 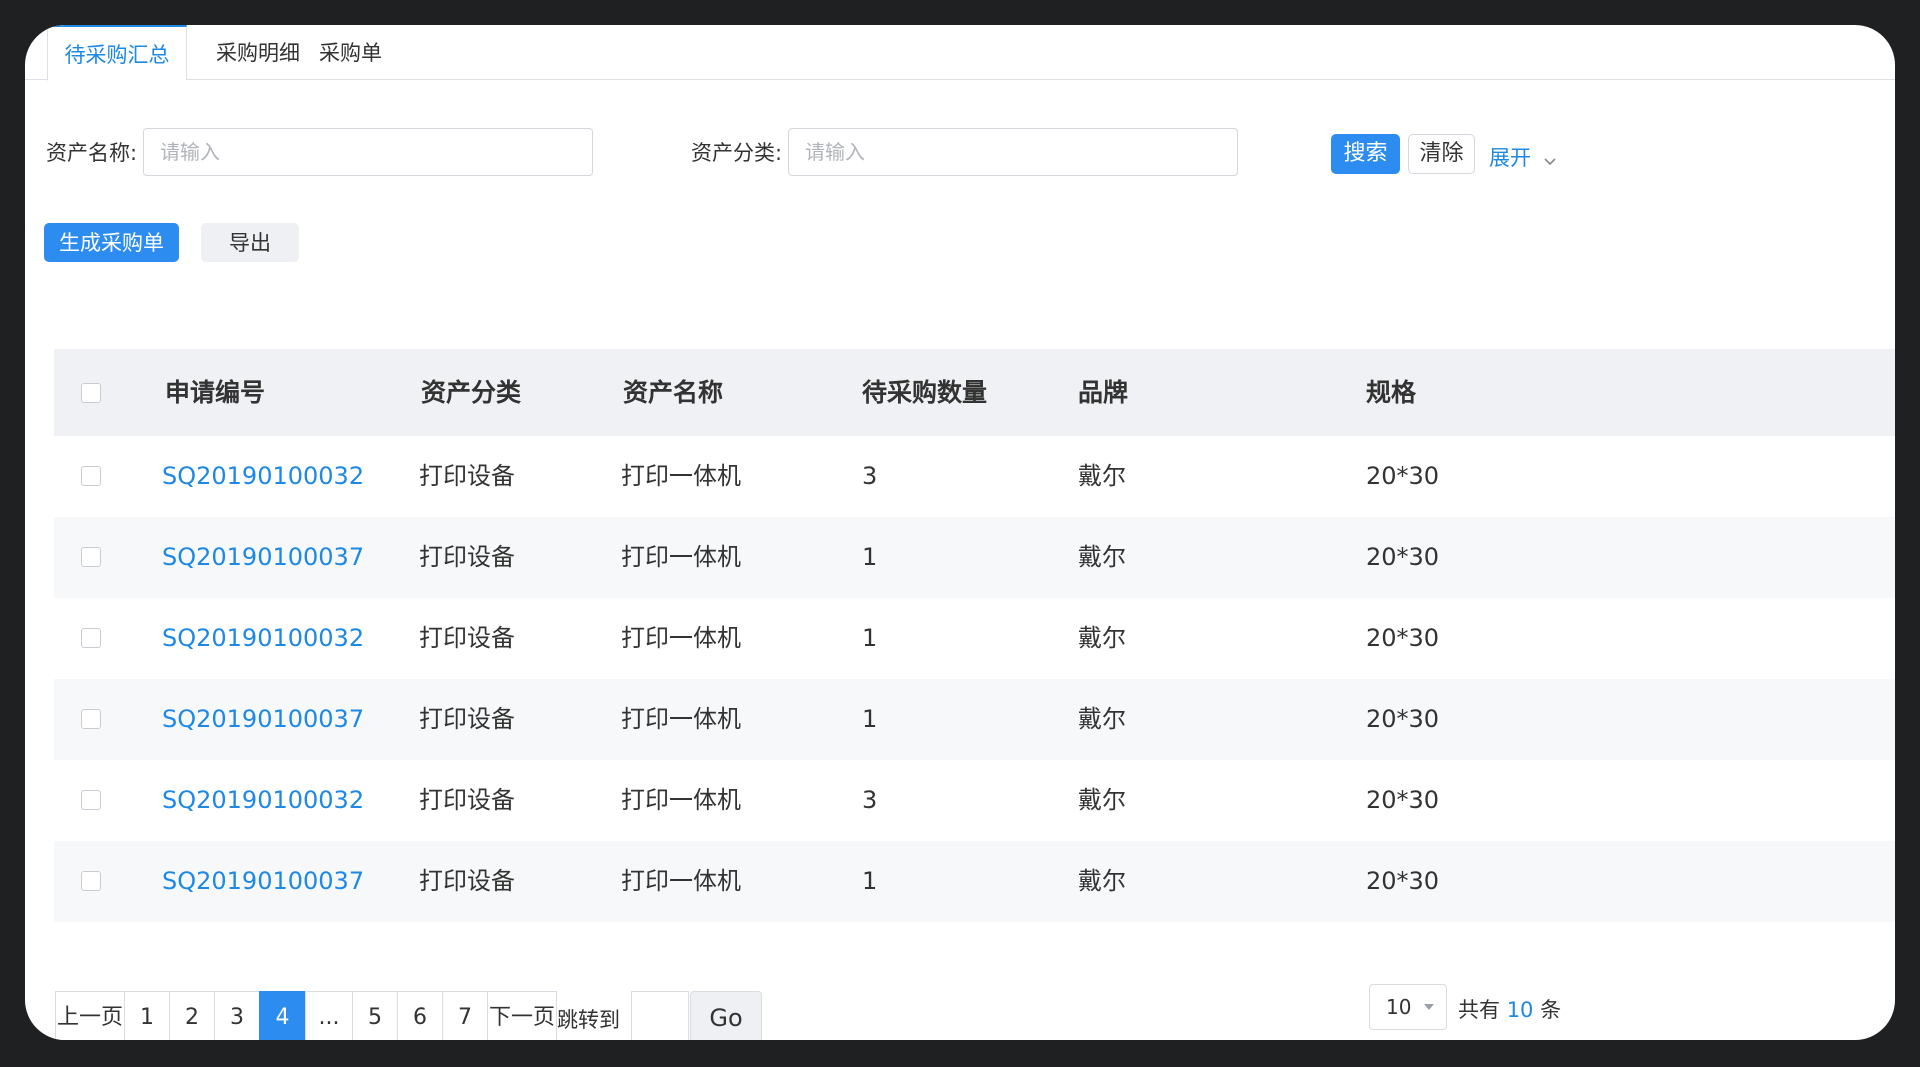 What do you see at coordinates (1551, 1010) in the screenshot?
I see `total-suffix: 条` at bounding box center [1551, 1010].